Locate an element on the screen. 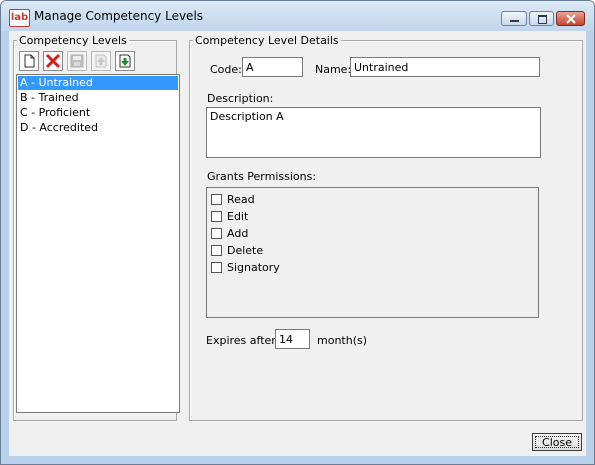 The width and height of the screenshot is (595, 465). expires-months-input is located at coordinates (292, 339).